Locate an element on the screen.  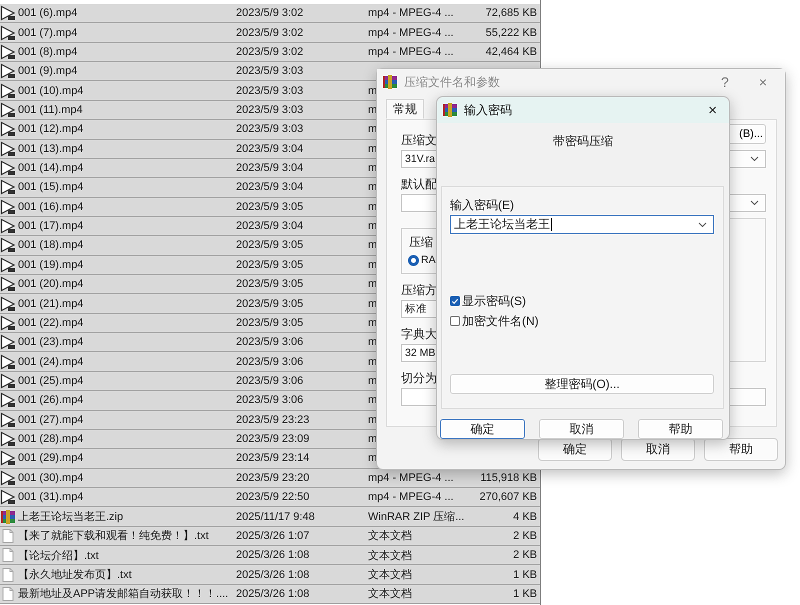
file-name: 001 (27).mp4 is located at coordinates (51, 420).